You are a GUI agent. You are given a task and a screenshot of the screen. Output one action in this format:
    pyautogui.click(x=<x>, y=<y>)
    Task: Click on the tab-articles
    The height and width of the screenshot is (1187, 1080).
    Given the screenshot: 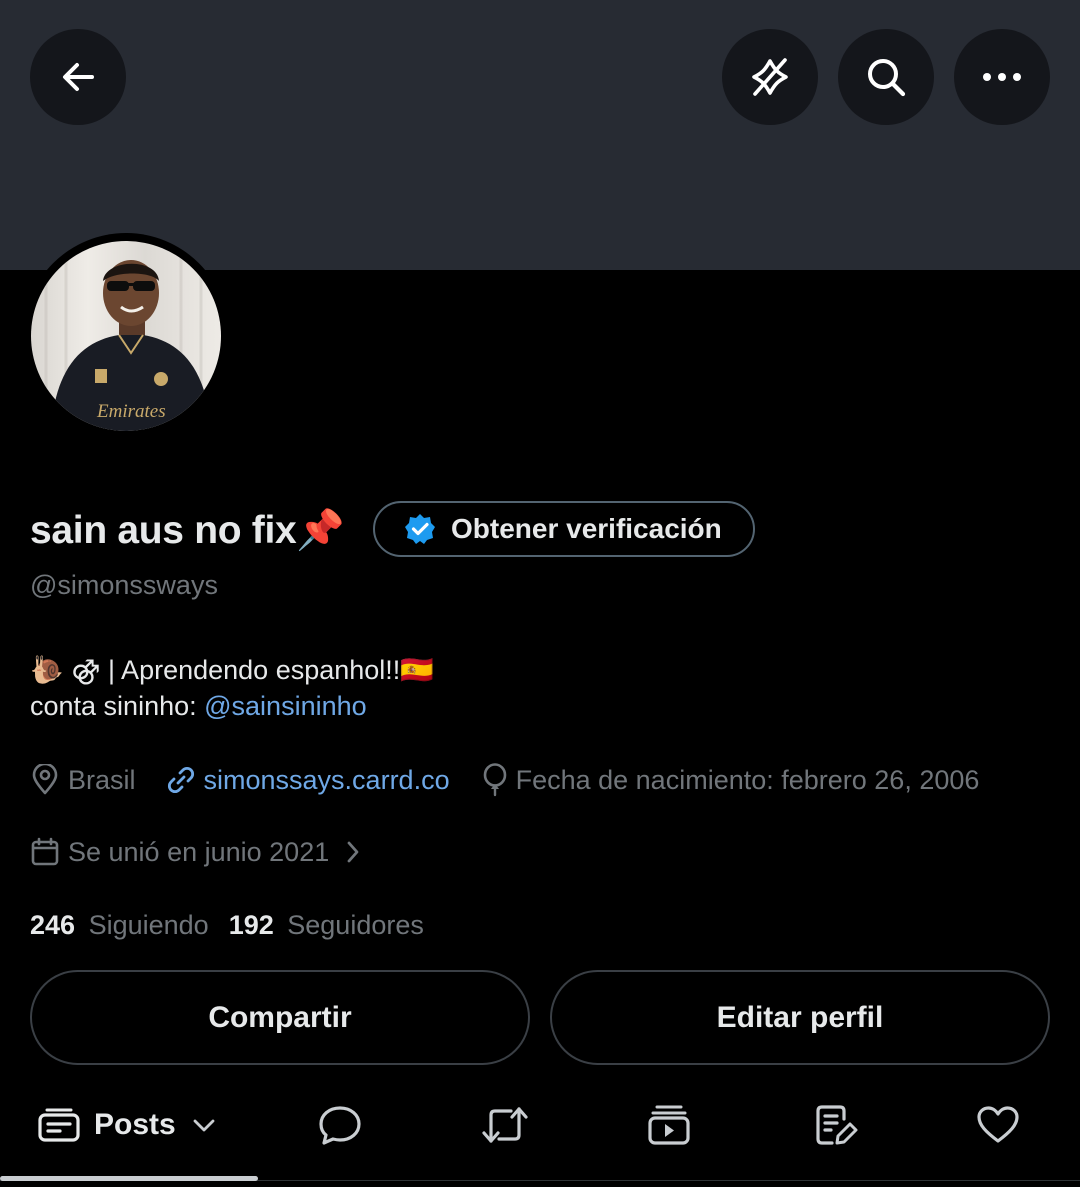 What is the action you would take?
    pyautogui.click(x=836, y=1125)
    